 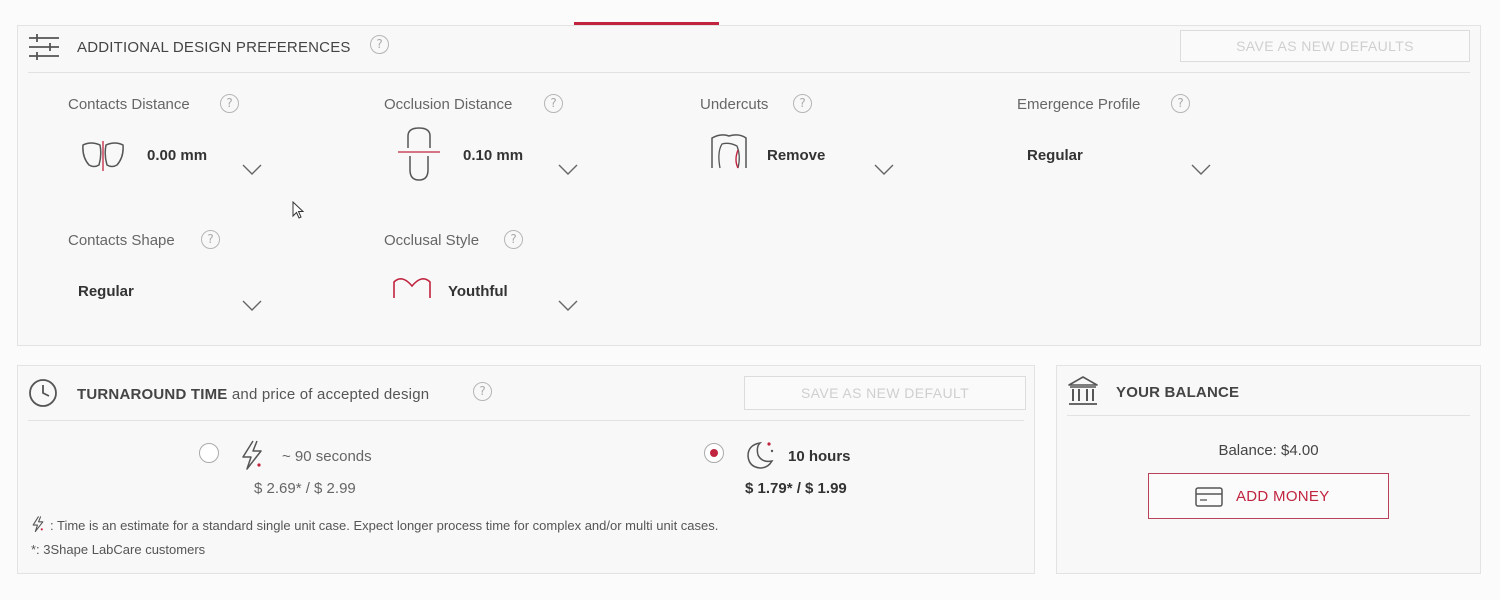 What do you see at coordinates (152, 394) in the screenshot?
I see `turnaround-title-bold: TURNAROUND TIME` at bounding box center [152, 394].